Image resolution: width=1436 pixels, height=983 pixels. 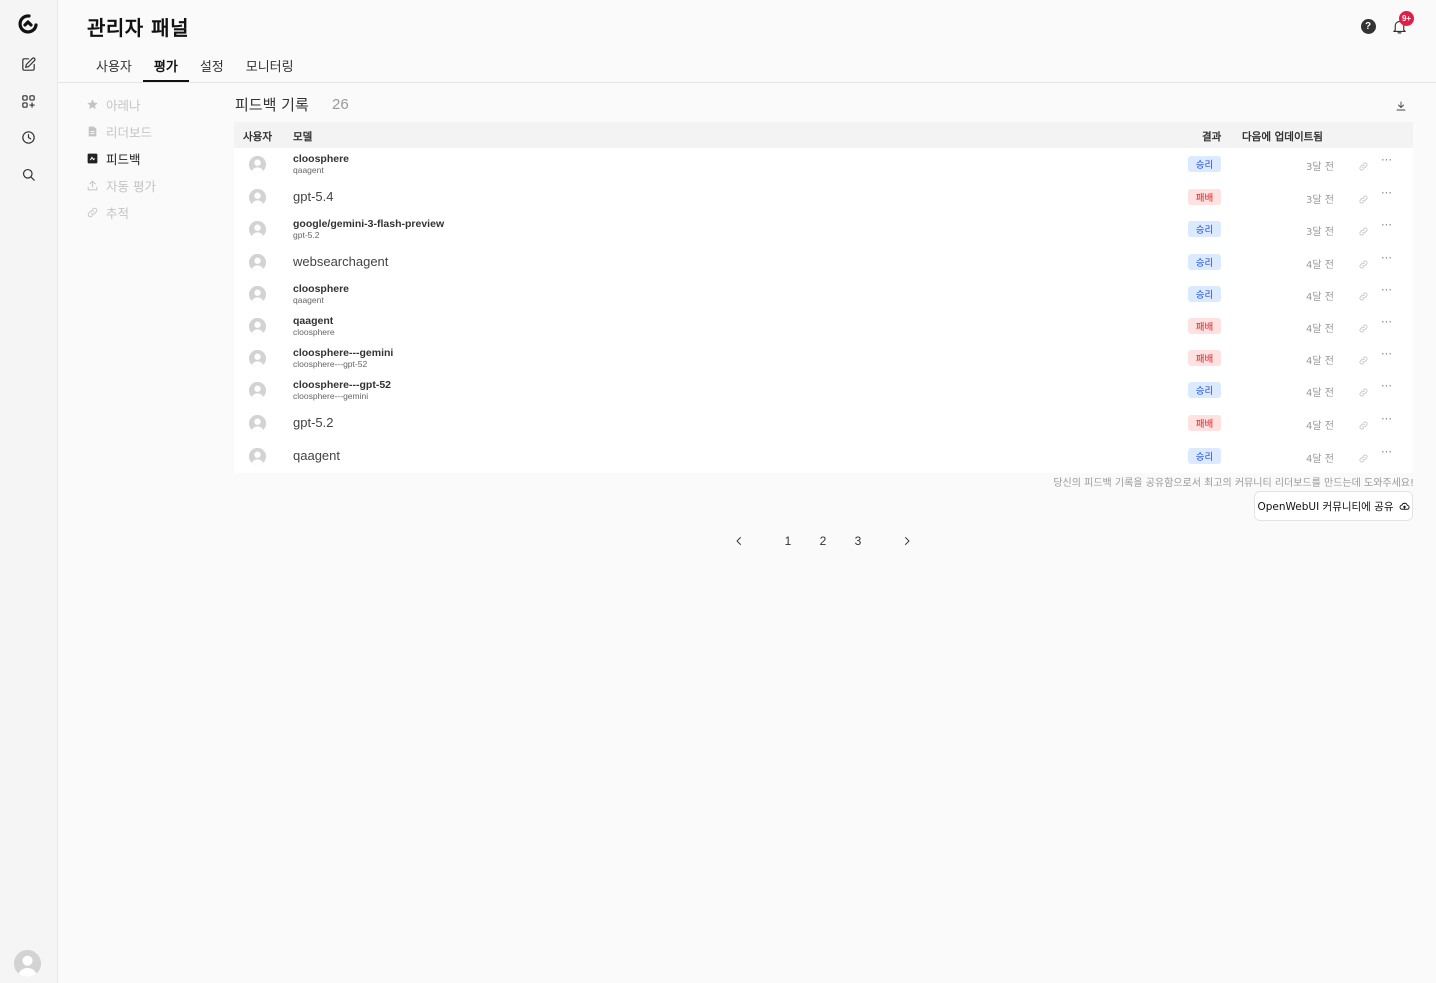 What do you see at coordinates (907, 541) in the screenshot?
I see `next-page-icon` at bounding box center [907, 541].